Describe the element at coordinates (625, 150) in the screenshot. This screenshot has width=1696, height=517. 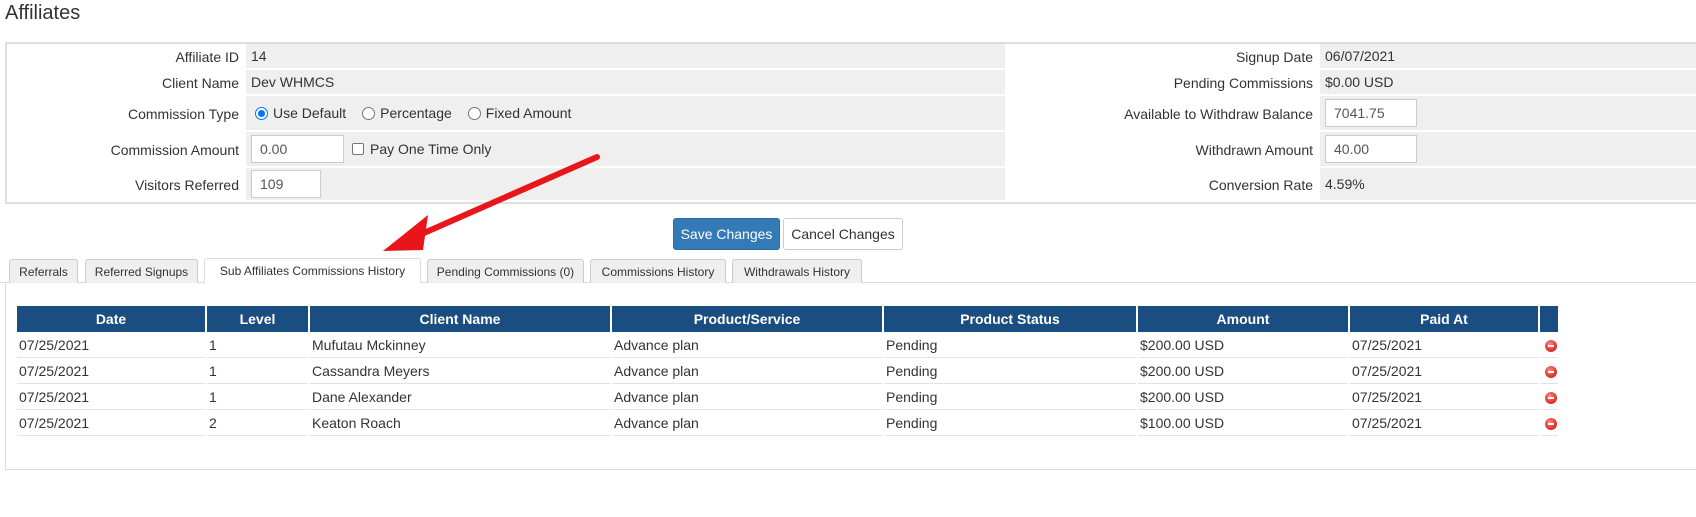
I see `commission-amount-cell: 0.00 Pay One Time Only` at that location.